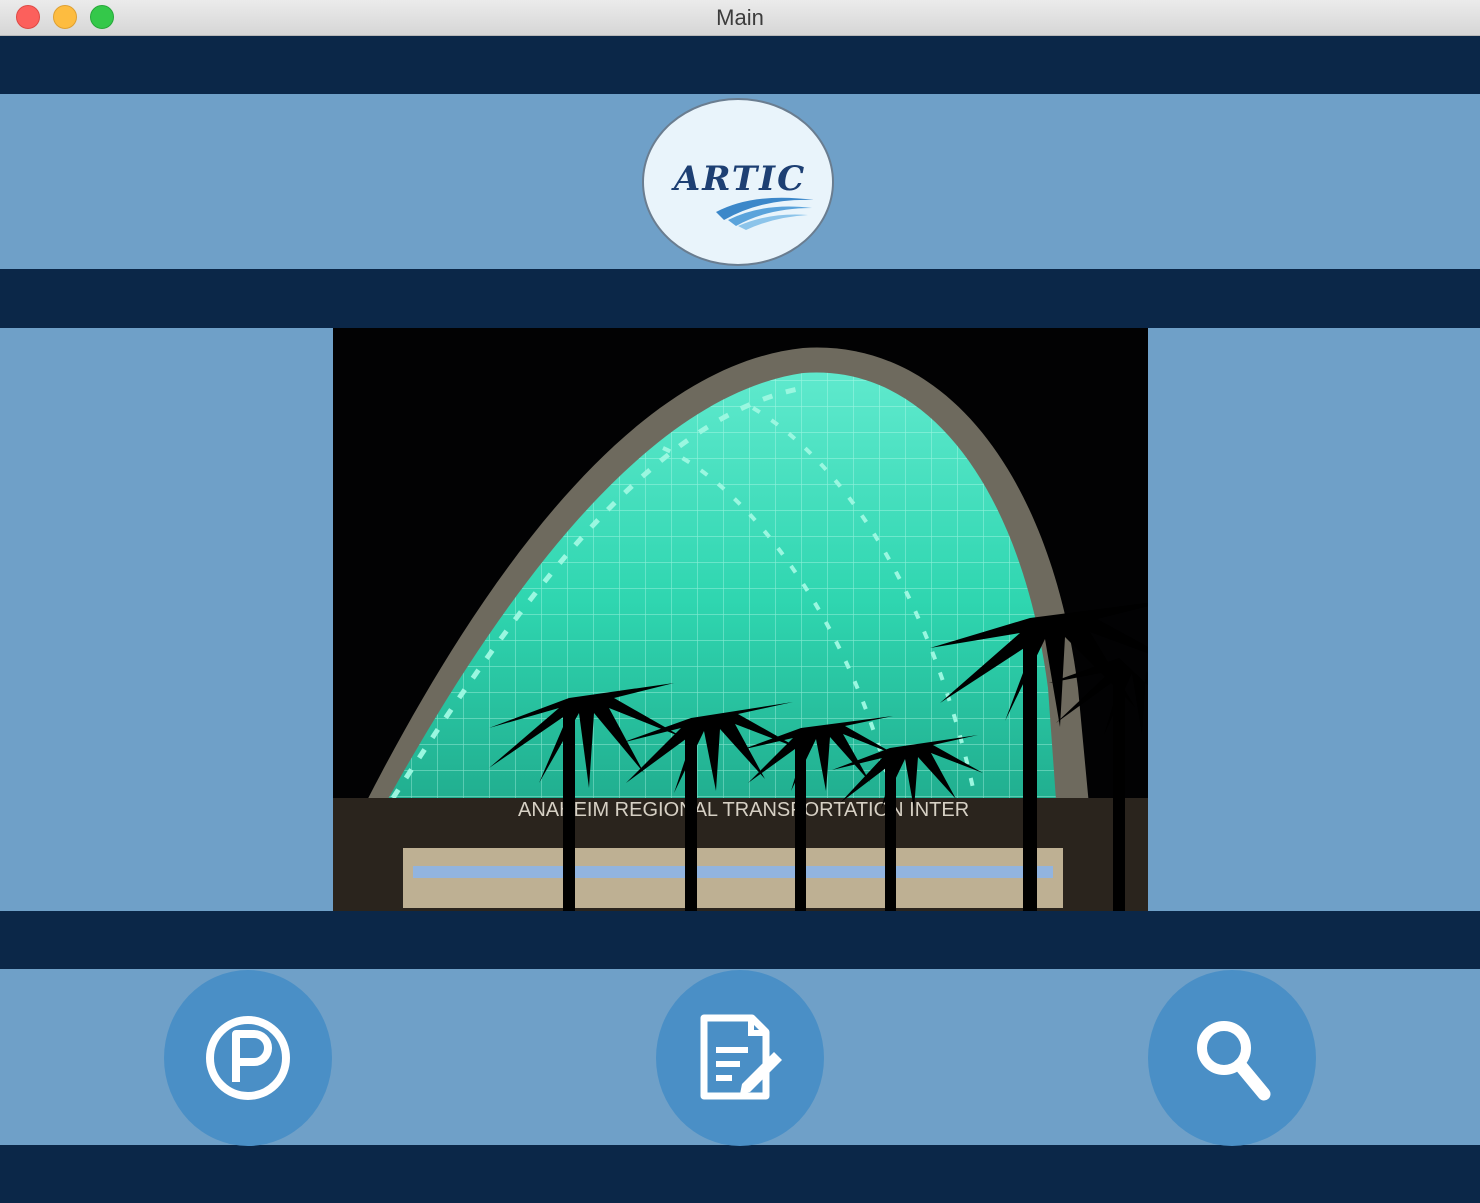  What do you see at coordinates (740, 65) in the screenshot?
I see `top-band` at bounding box center [740, 65].